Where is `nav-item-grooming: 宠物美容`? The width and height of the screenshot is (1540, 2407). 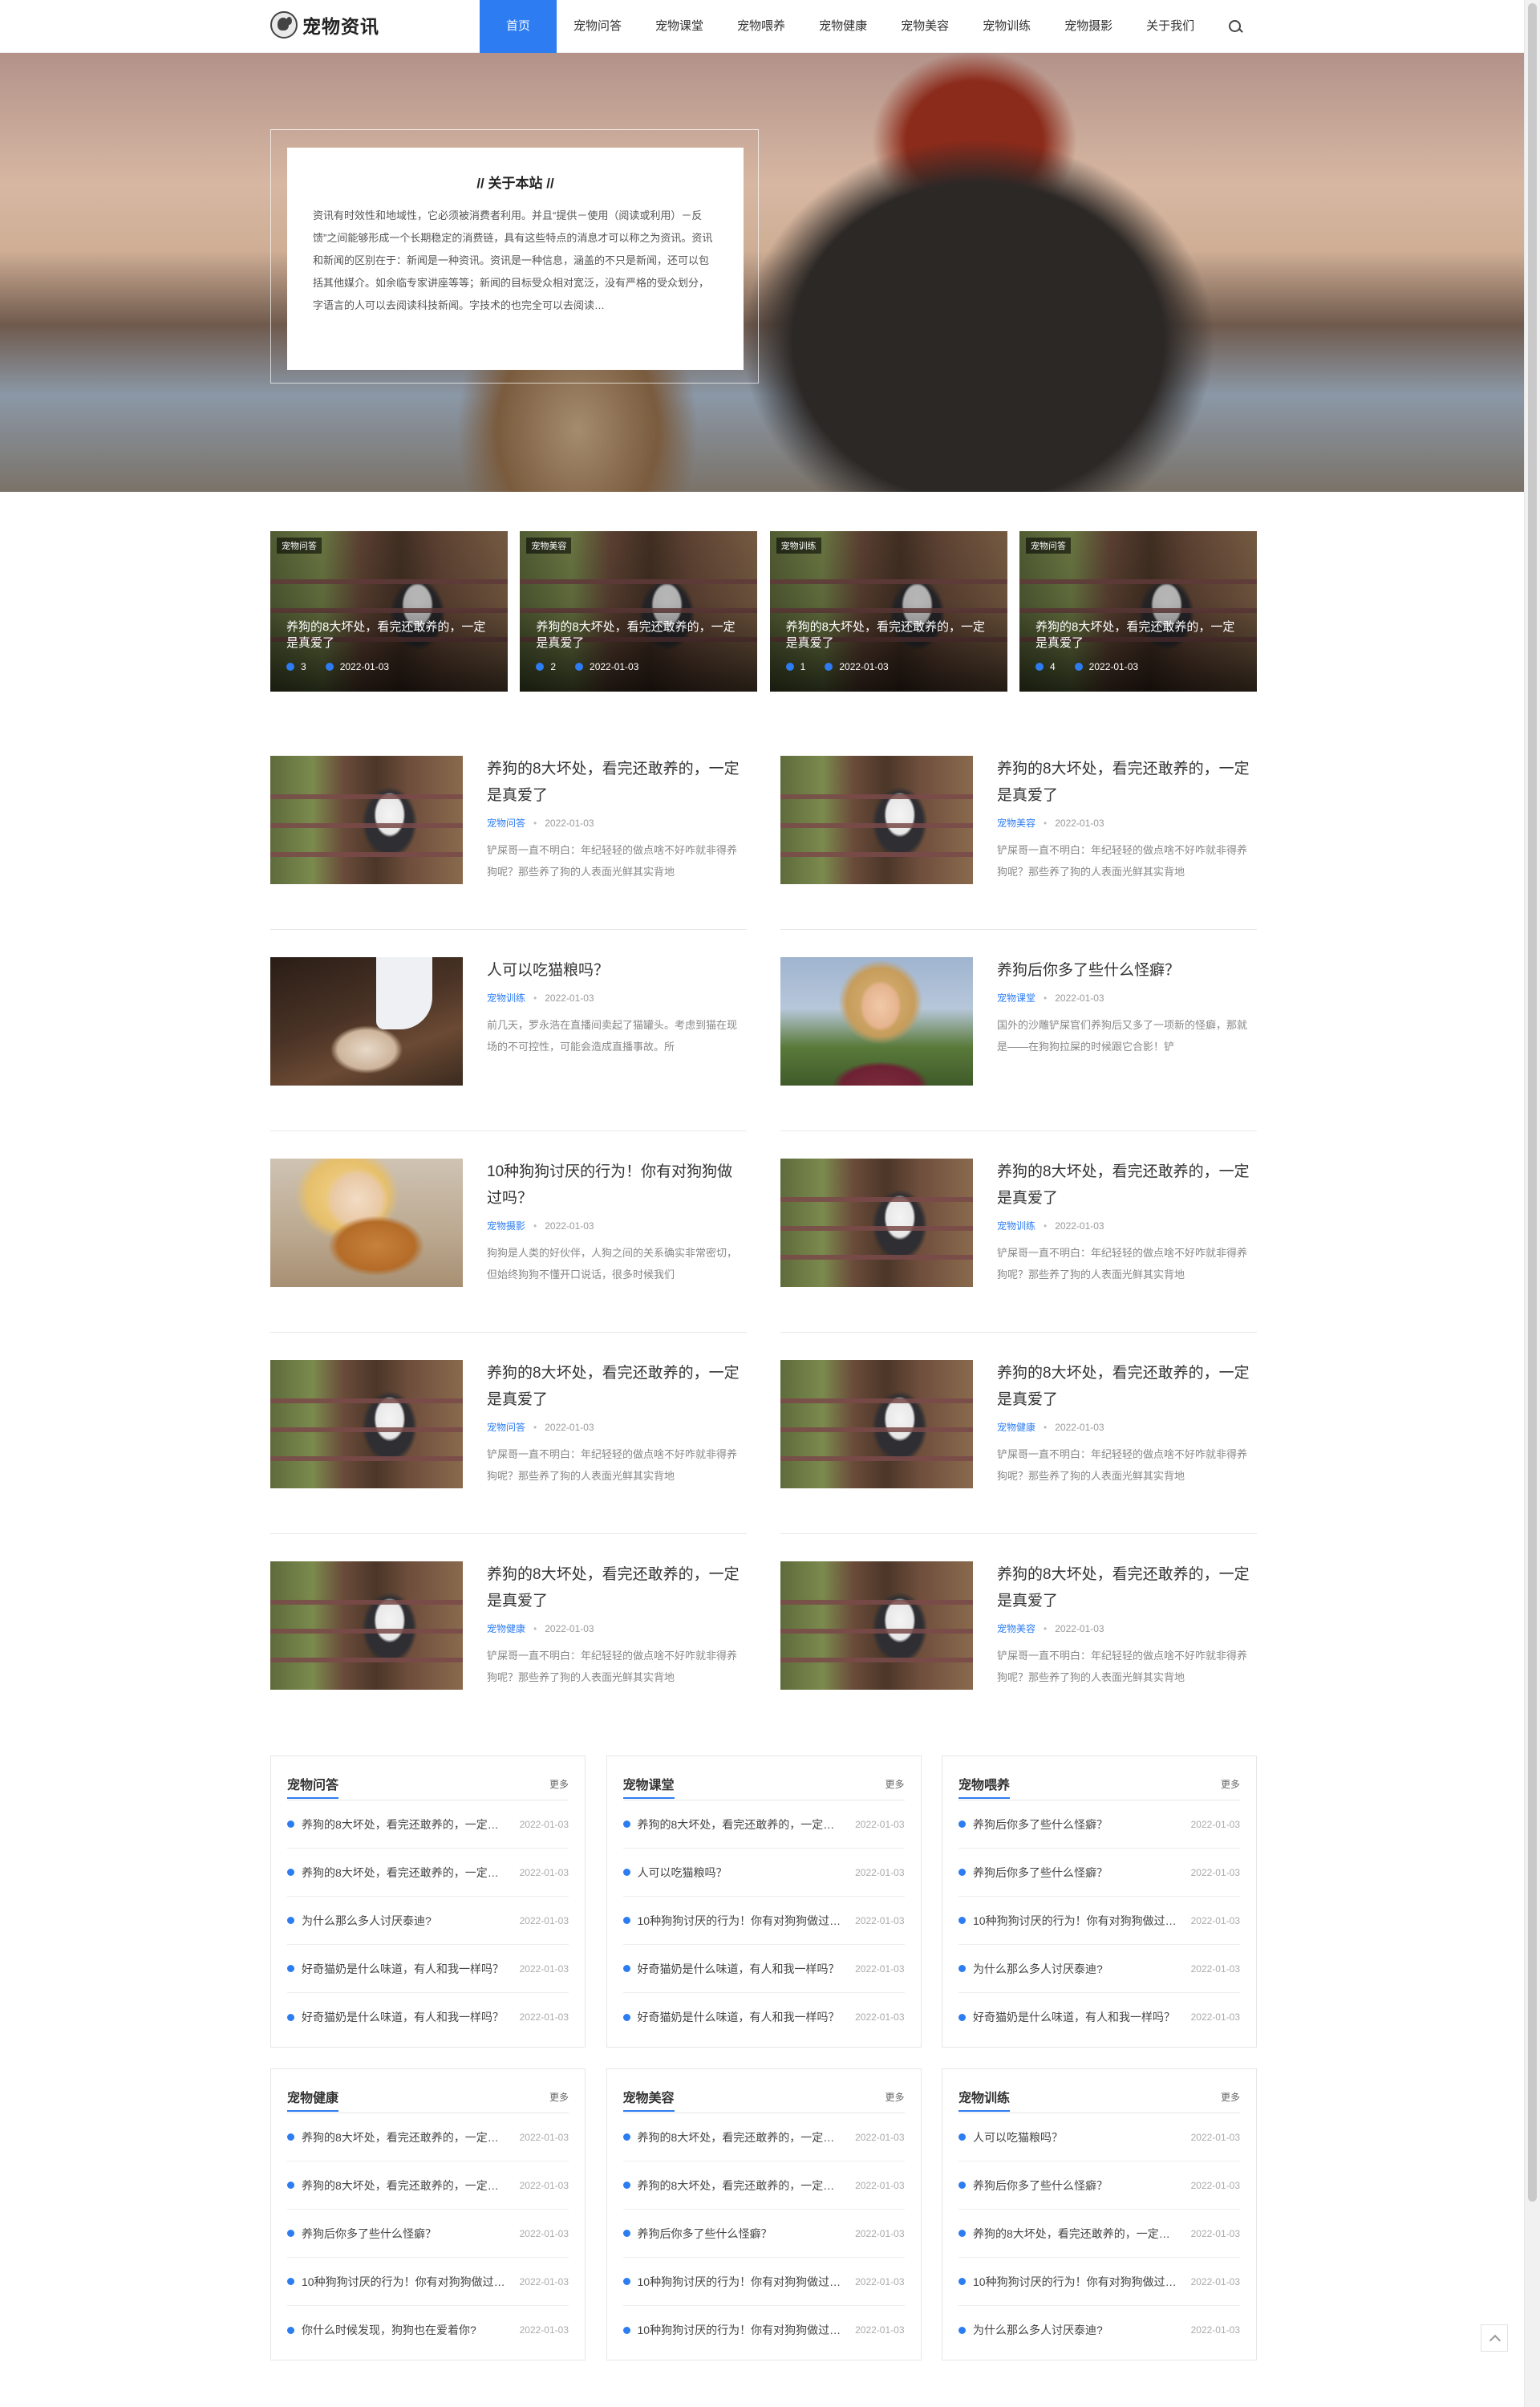
nav-item-grooming: 宠物美容 is located at coordinates (925, 26).